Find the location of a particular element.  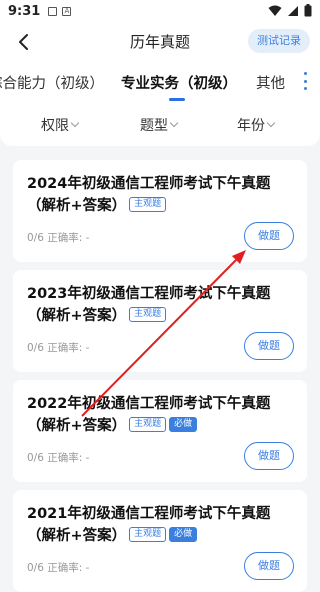

wifi-icon is located at coordinates (275, 10).